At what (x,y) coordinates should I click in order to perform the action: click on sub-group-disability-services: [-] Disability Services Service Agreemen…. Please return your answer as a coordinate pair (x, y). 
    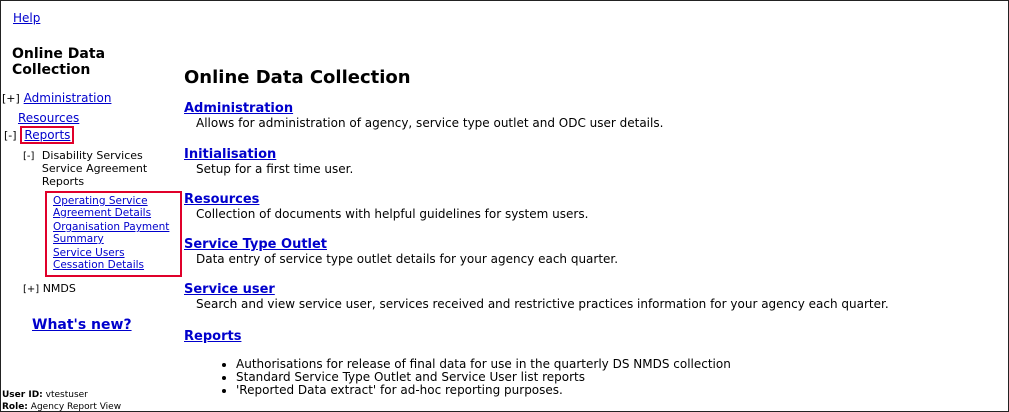
    Looking at the image, I should click on (85, 168).